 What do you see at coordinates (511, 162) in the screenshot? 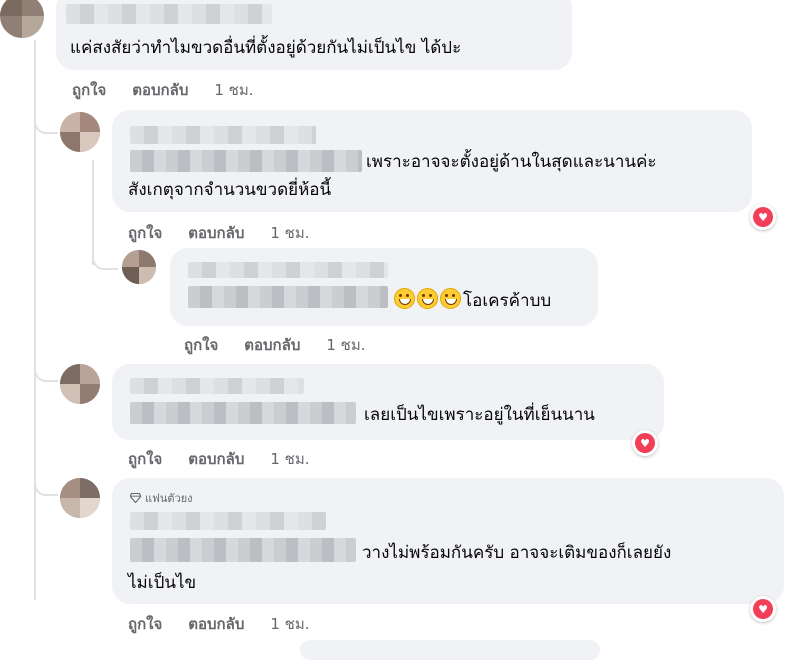
I see `comment-text: เพราะอาจจะตั้งอยู่ด้านในสุดและนานค่ะ` at bounding box center [511, 162].